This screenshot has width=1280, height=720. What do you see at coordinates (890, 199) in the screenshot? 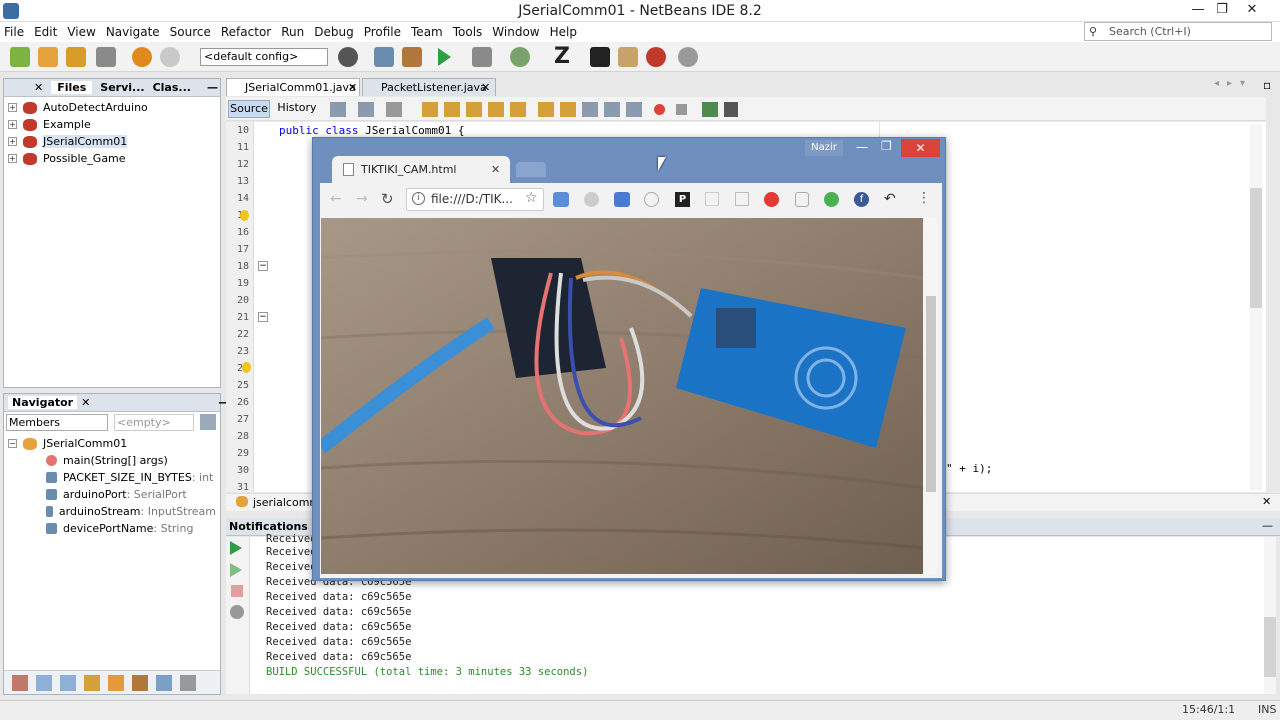
I see `extension-icon: ↶` at bounding box center [890, 199].